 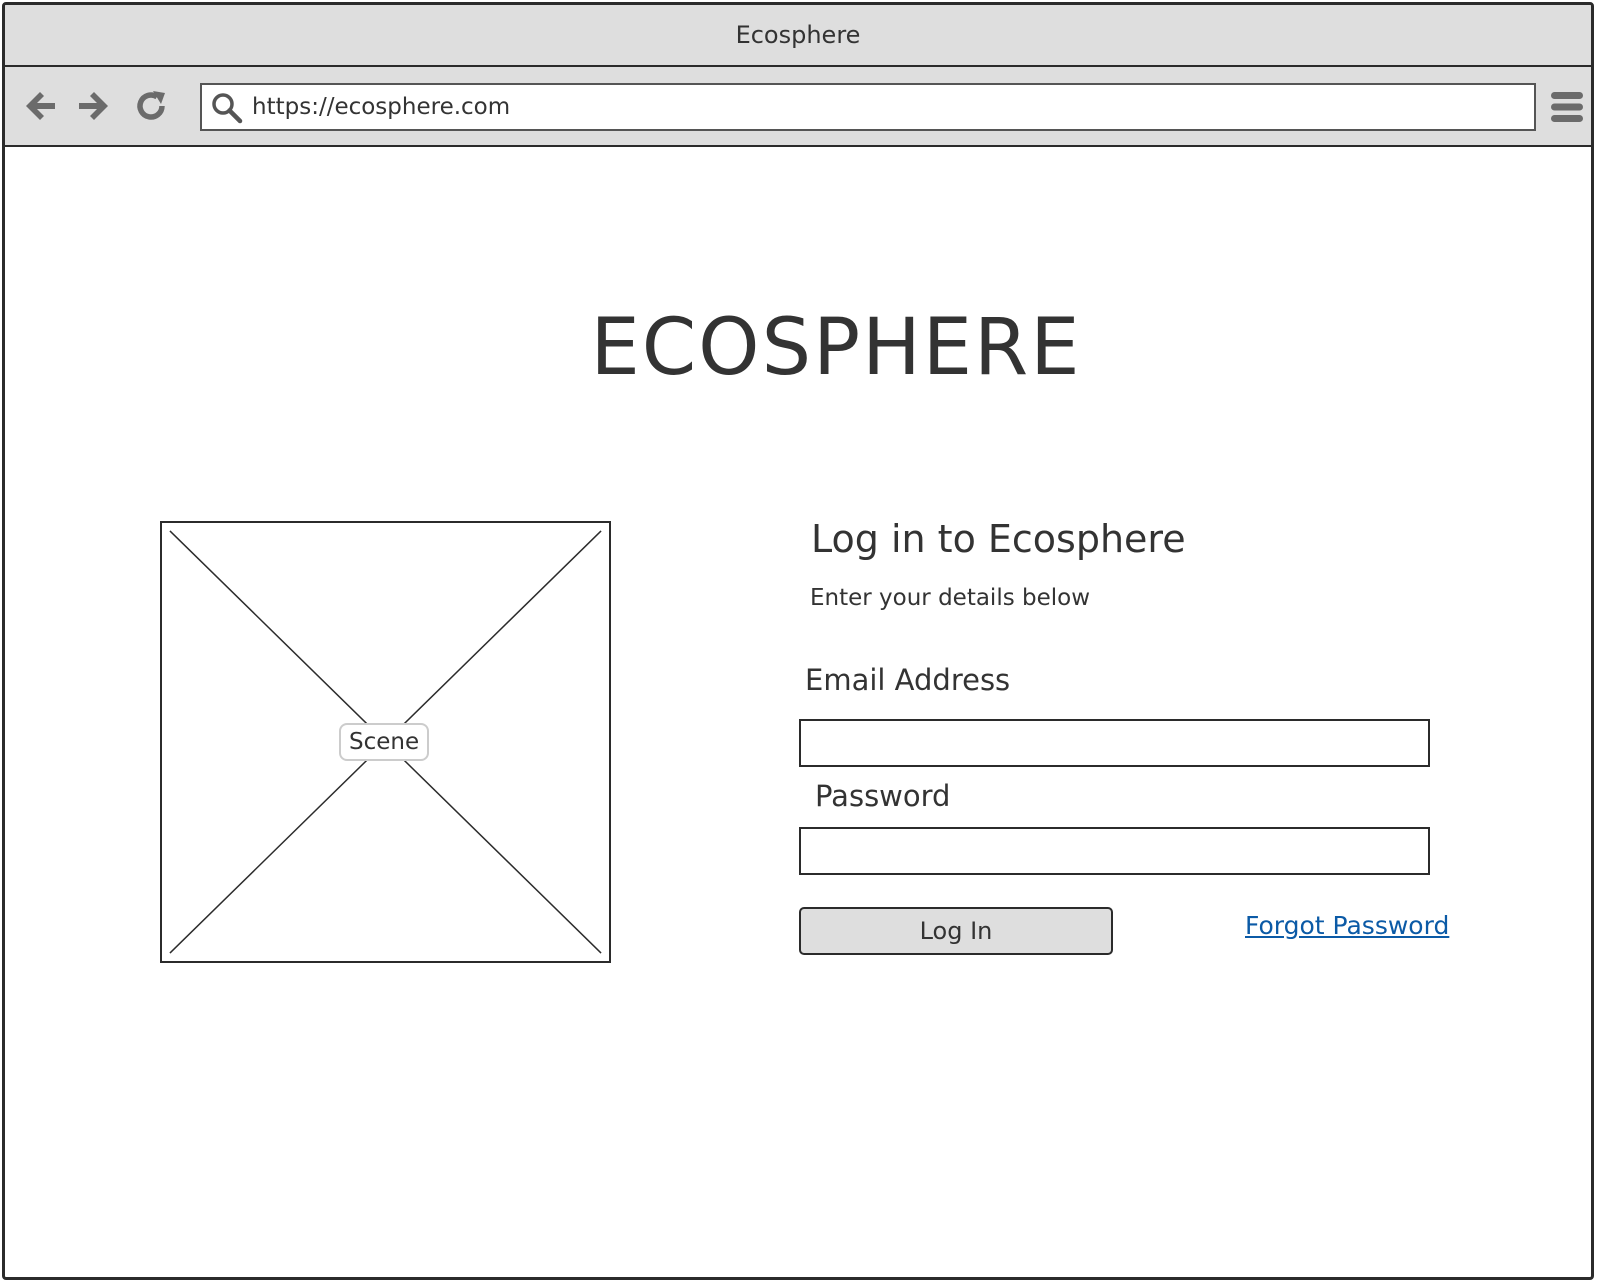 What do you see at coordinates (227, 108) in the screenshot?
I see `search-icon` at bounding box center [227, 108].